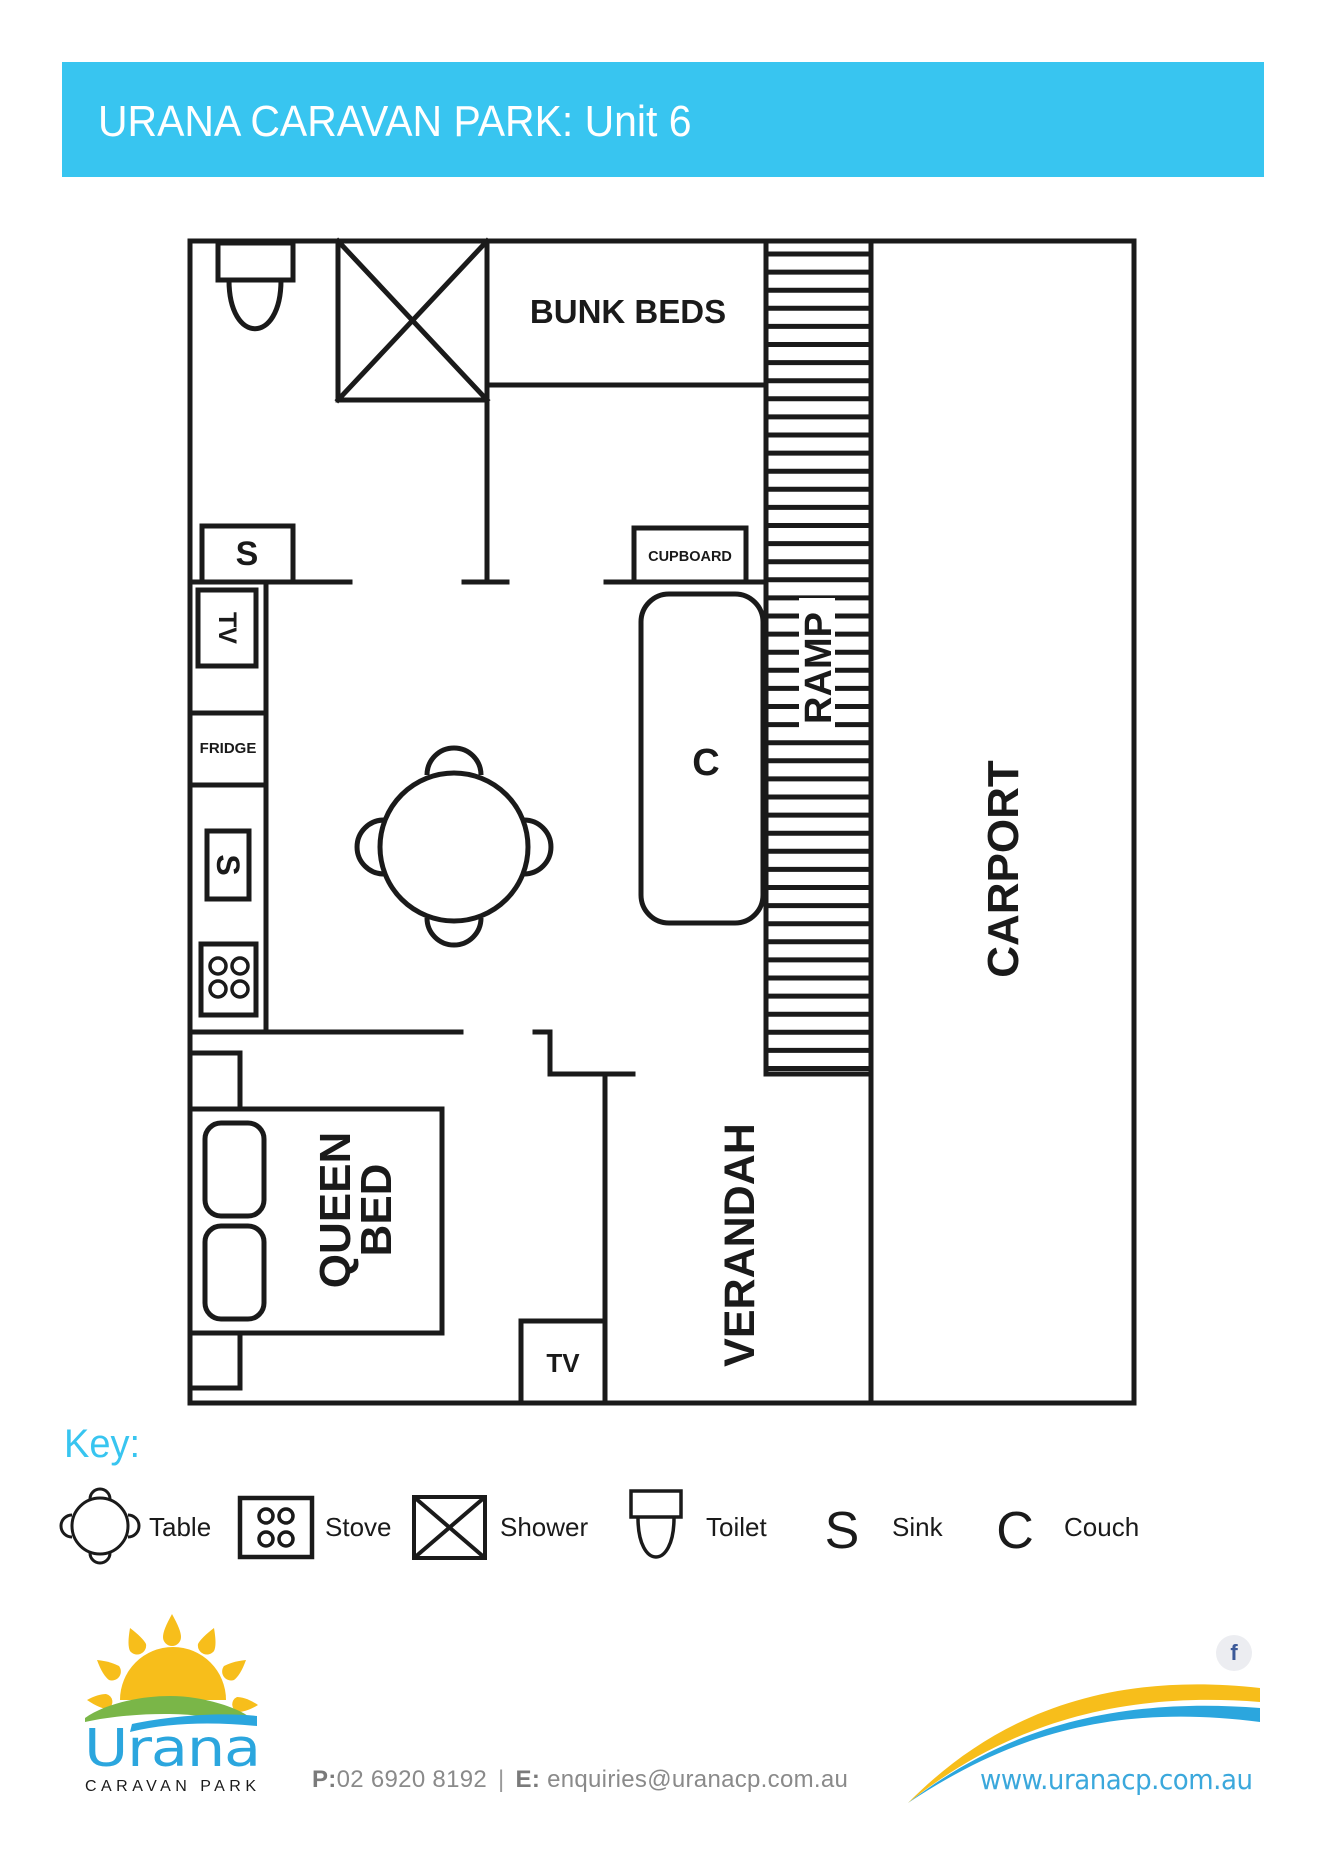  What do you see at coordinates (454, 846) in the screenshot?
I see `dining-table` at bounding box center [454, 846].